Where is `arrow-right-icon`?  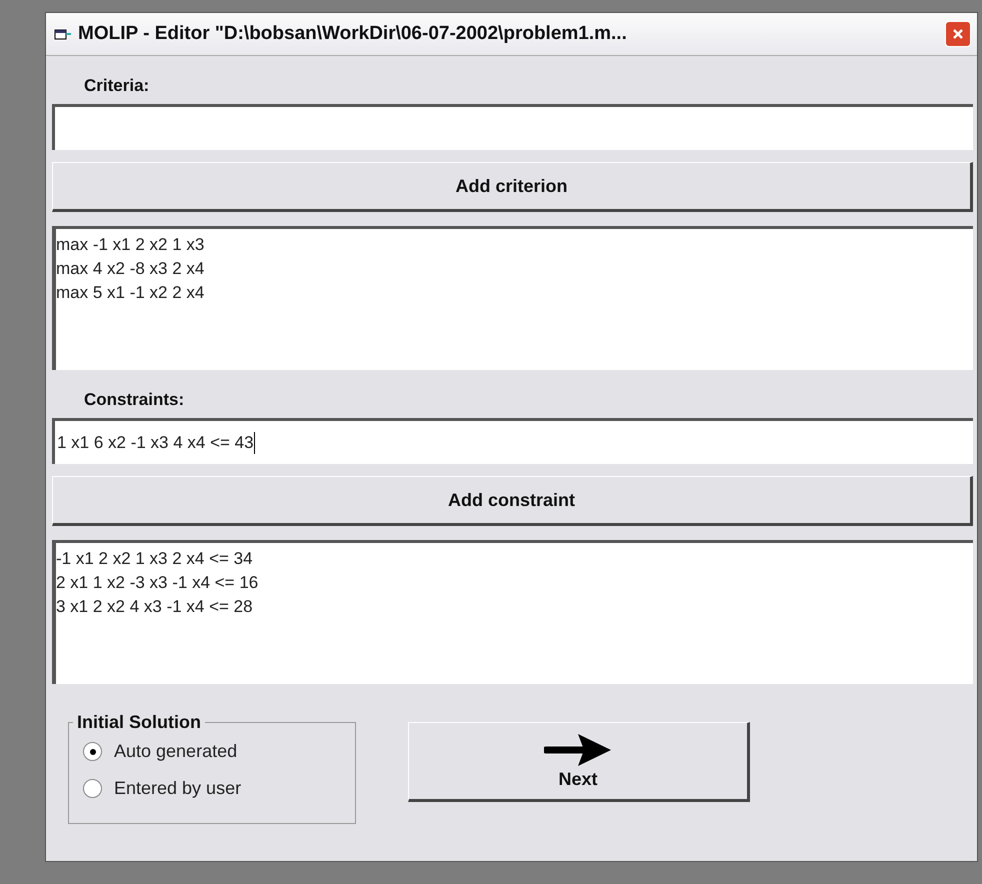 arrow-right-icon is located at coordinates (578, 749).